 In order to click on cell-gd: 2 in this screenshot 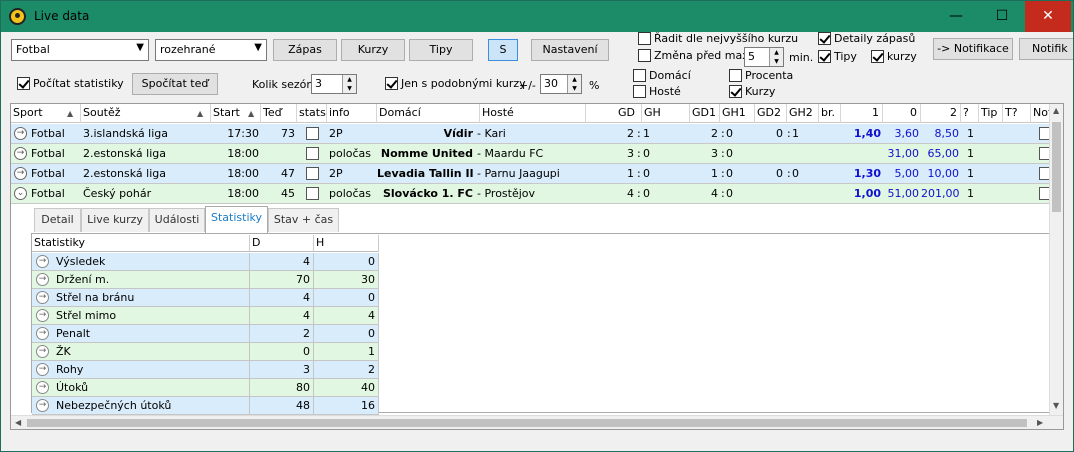, I will do `click(630, 133)`.